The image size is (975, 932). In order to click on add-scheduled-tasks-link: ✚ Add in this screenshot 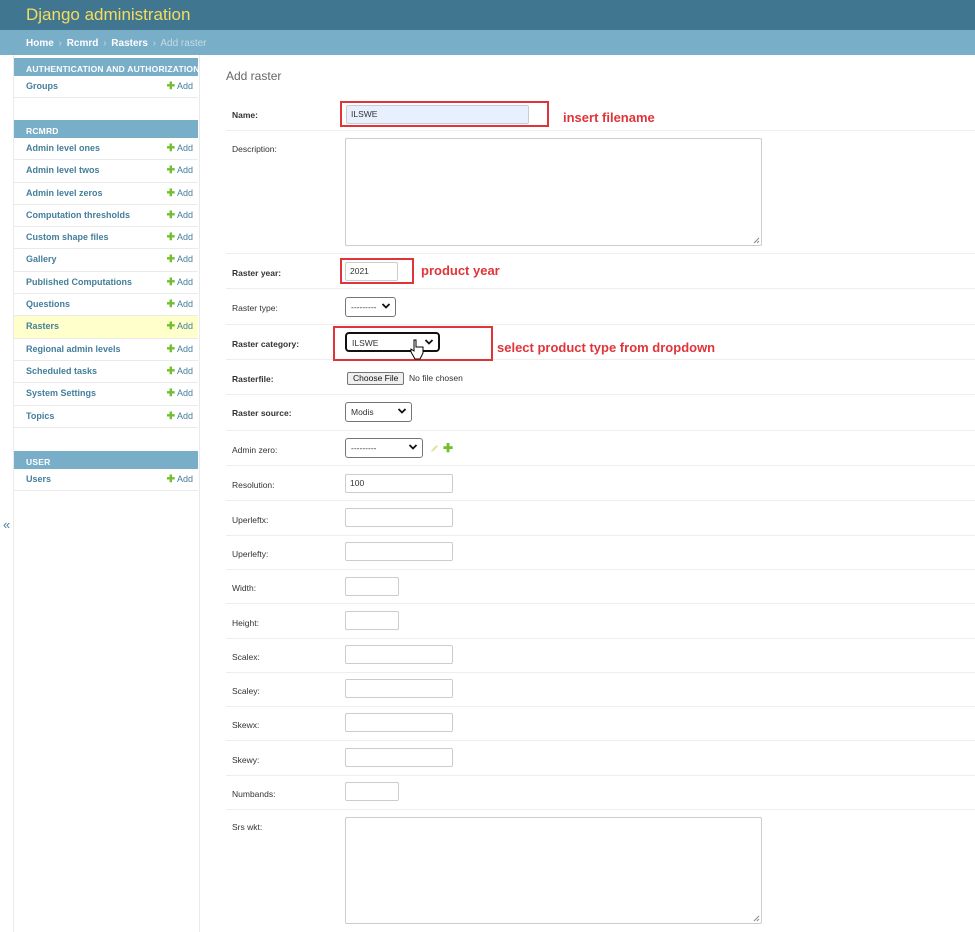, I will do `click(180, 371)`.